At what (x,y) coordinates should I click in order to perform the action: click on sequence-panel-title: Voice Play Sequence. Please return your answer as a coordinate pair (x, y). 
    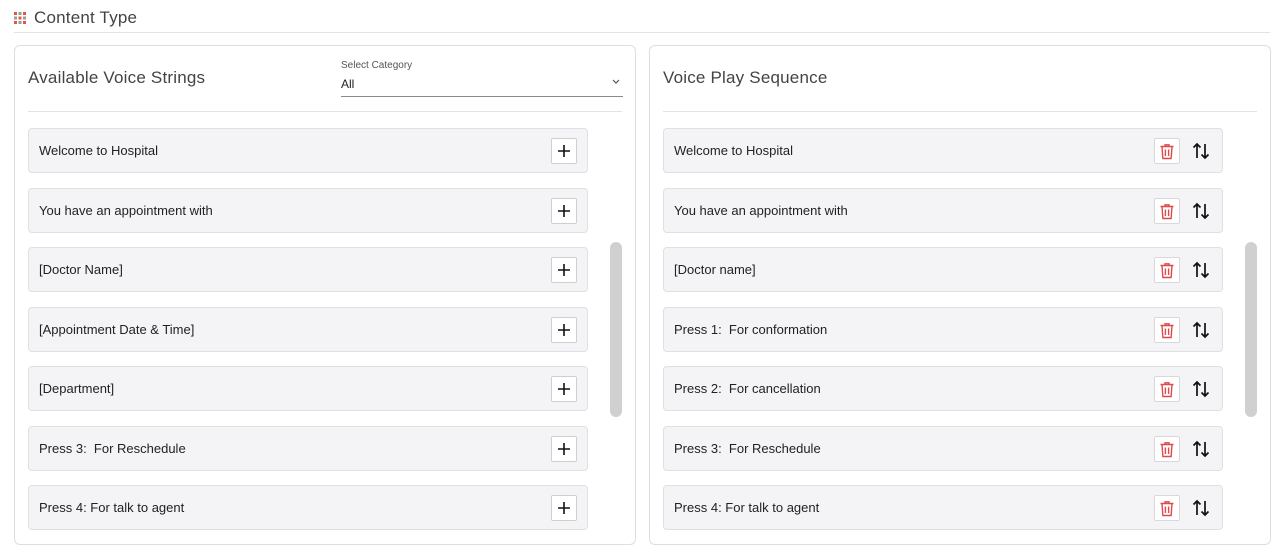
    Looking at the image, I should click on (745, 77).